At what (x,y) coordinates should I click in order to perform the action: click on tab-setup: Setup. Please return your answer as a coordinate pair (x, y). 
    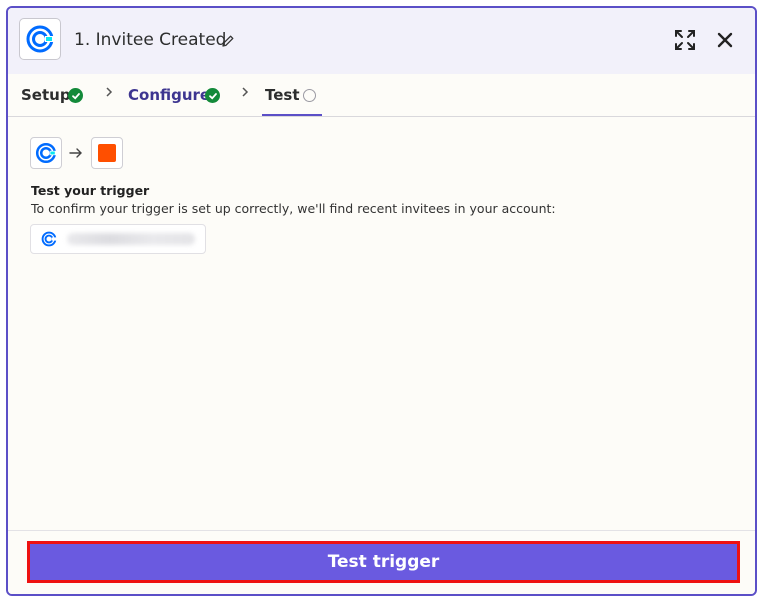
    Looking at the image, I should click on (46, 95).